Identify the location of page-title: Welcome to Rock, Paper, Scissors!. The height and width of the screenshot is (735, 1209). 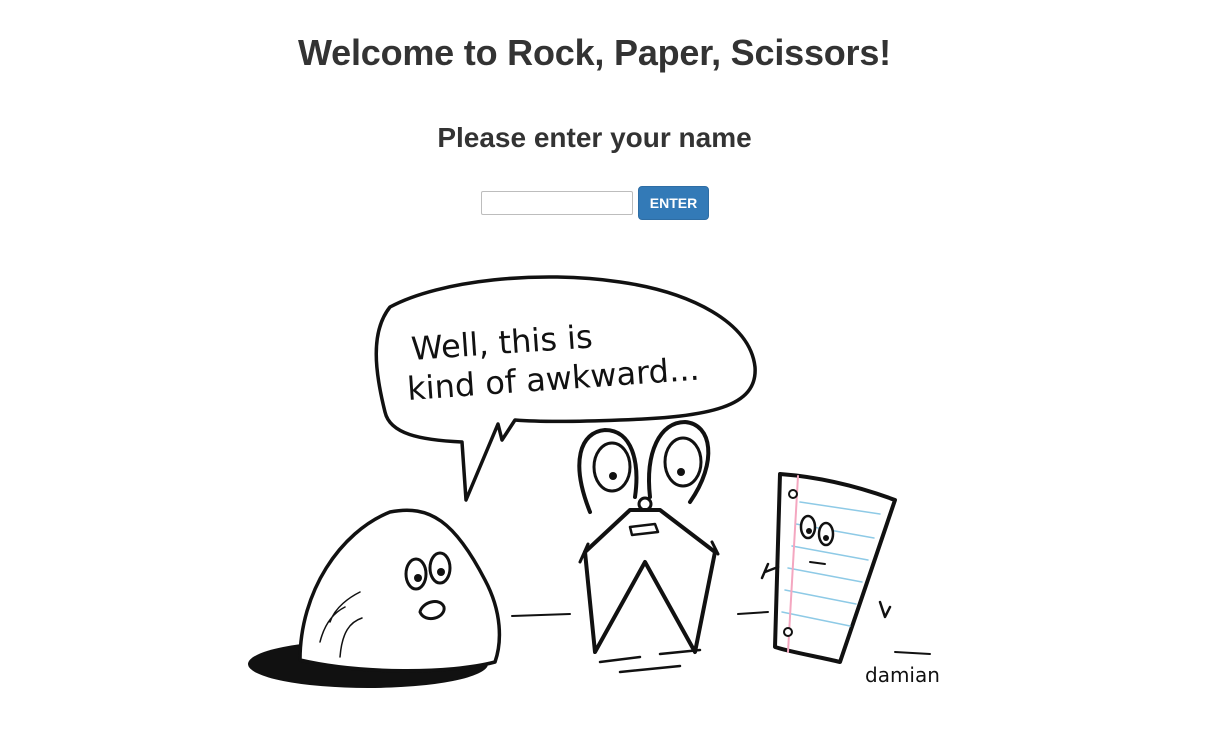
(594, 52).